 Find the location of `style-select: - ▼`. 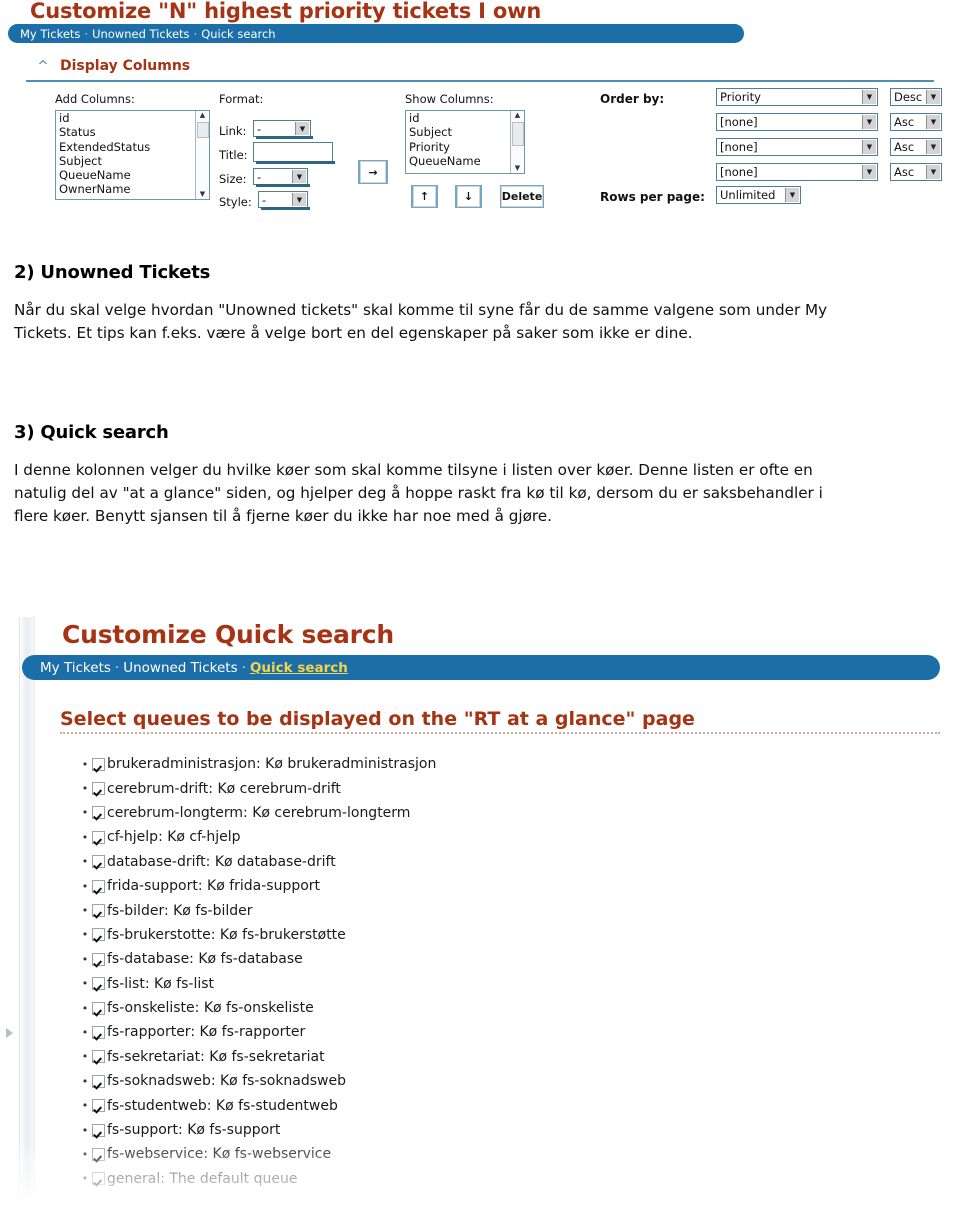

style-select: - ▼ is located at coordinates (284, 200).